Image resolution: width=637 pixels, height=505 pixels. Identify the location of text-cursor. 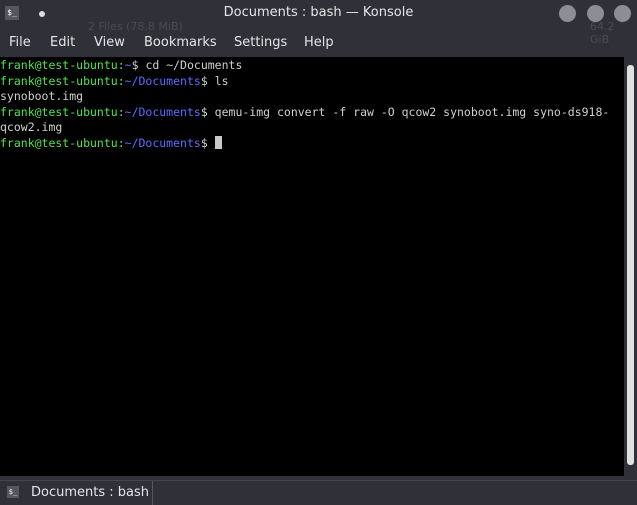
(218, 142).